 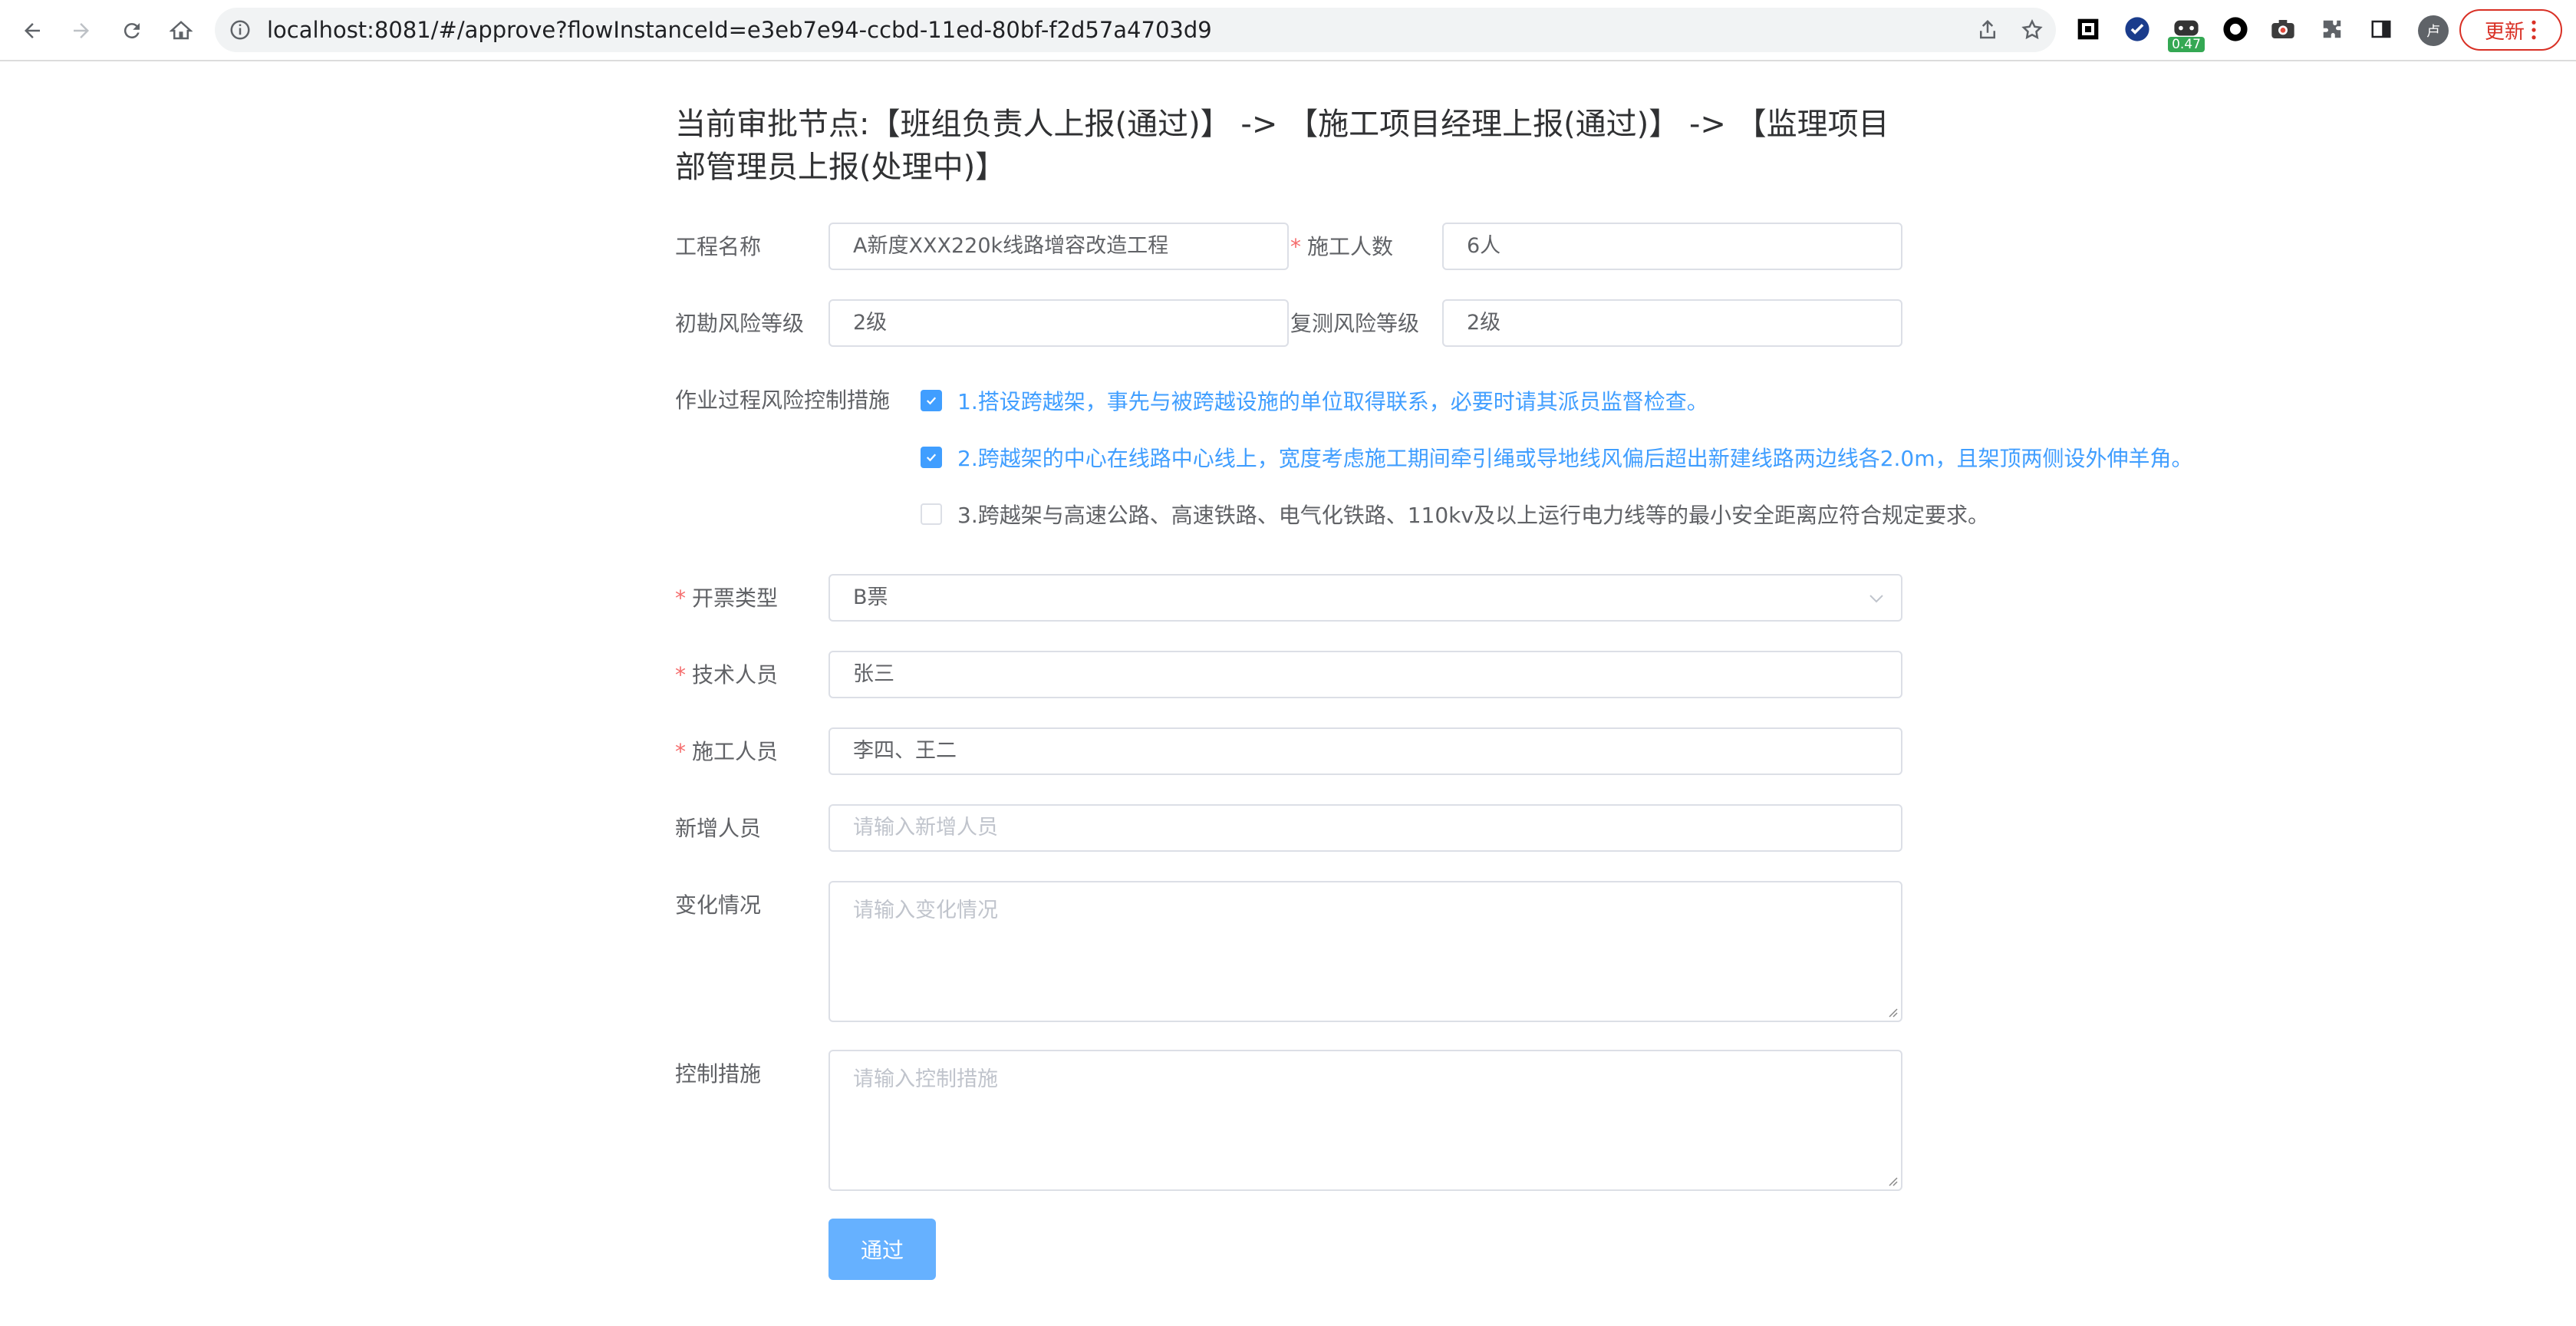 I want to click on profile-avatar: 卢, so click(x=2433, y=31).